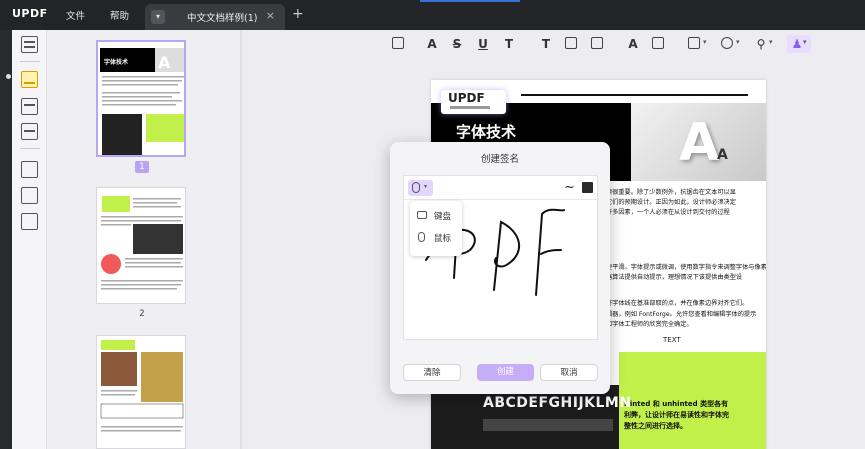  I want to click on page-tool-icon, so click(29, 131).